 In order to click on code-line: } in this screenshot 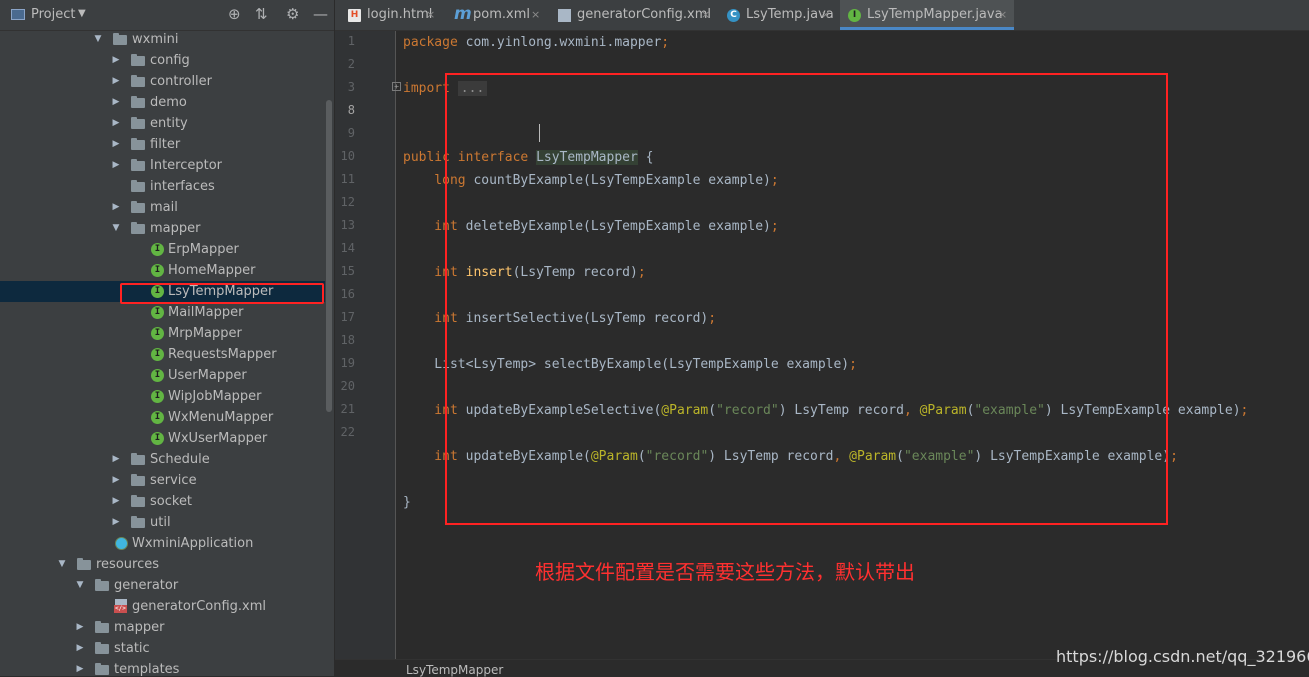, I will do `click(407, 502)`.